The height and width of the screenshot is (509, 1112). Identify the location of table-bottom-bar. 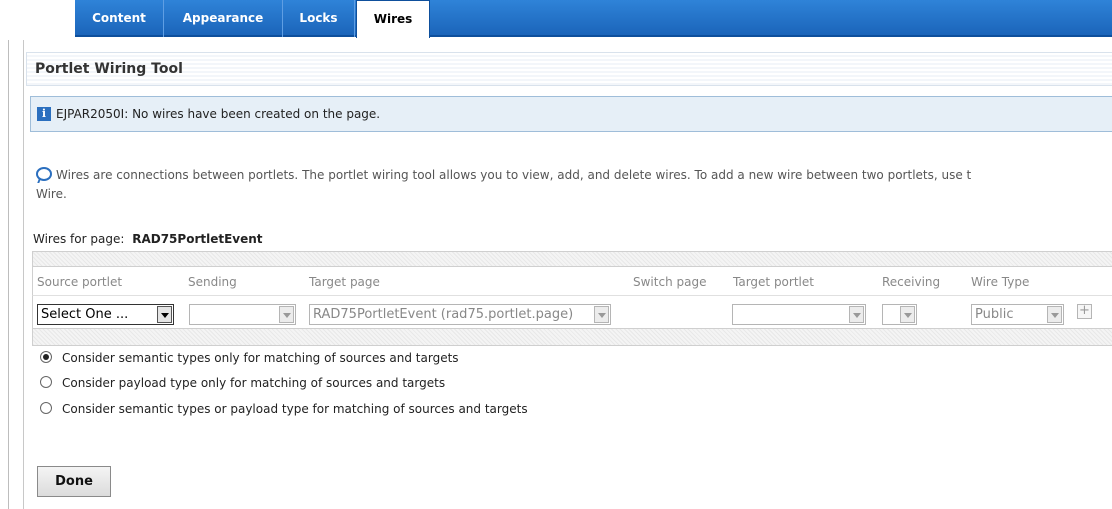
(572, 337).